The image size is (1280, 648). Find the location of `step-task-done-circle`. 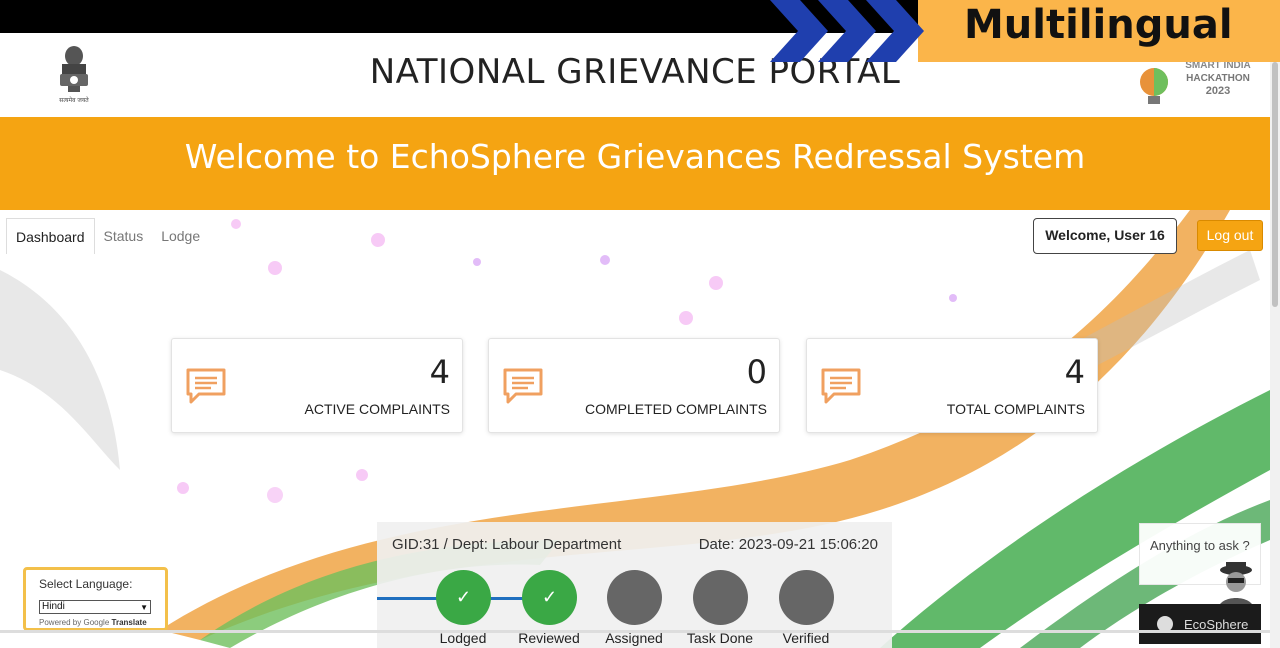

step-task-done-circle is located at coordinates (720, 597).